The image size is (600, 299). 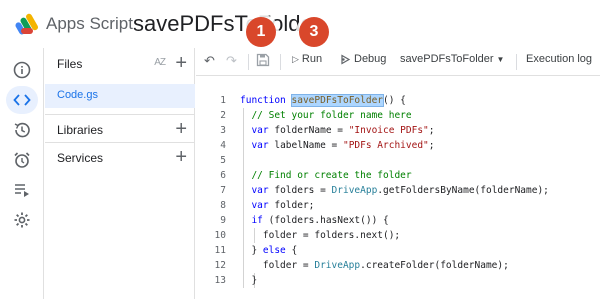 I want to click on save-button, so click(x=263, y=60).